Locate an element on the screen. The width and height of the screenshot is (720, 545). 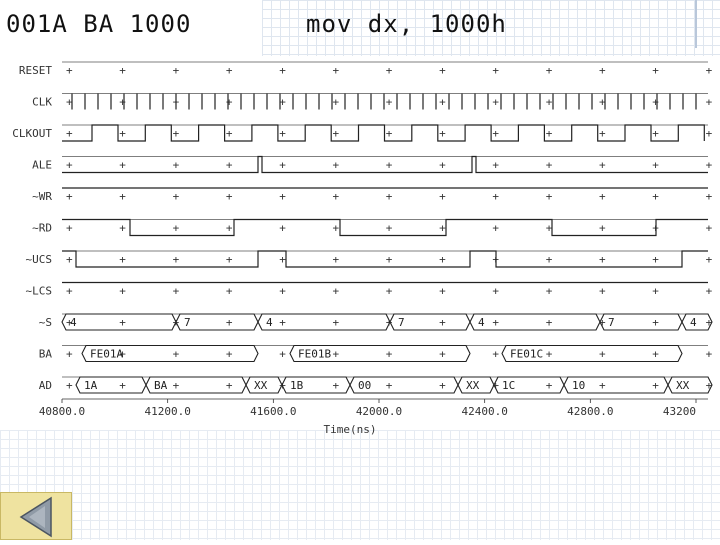
ba-bus-value: FE01C is located at coordinates (526, 354).